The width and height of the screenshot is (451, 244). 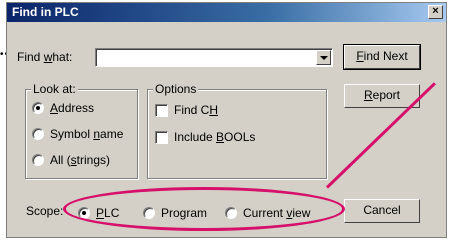 I want to click on find-next-button: Find Next, so click(x=382, y=57).